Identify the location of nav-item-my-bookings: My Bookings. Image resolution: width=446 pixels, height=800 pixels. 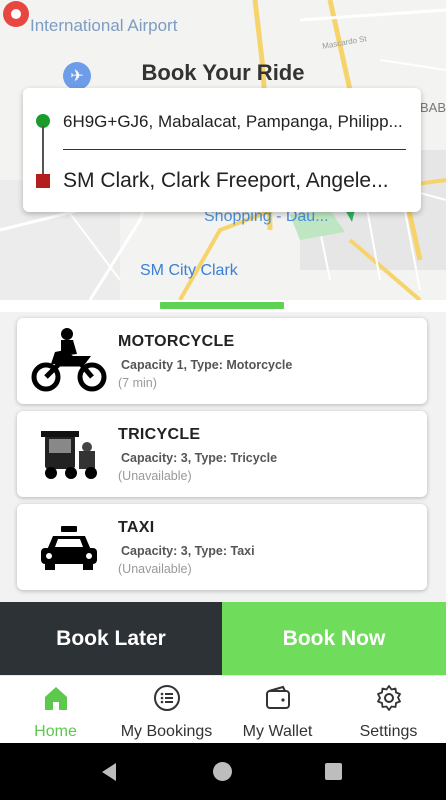
(166, 710).